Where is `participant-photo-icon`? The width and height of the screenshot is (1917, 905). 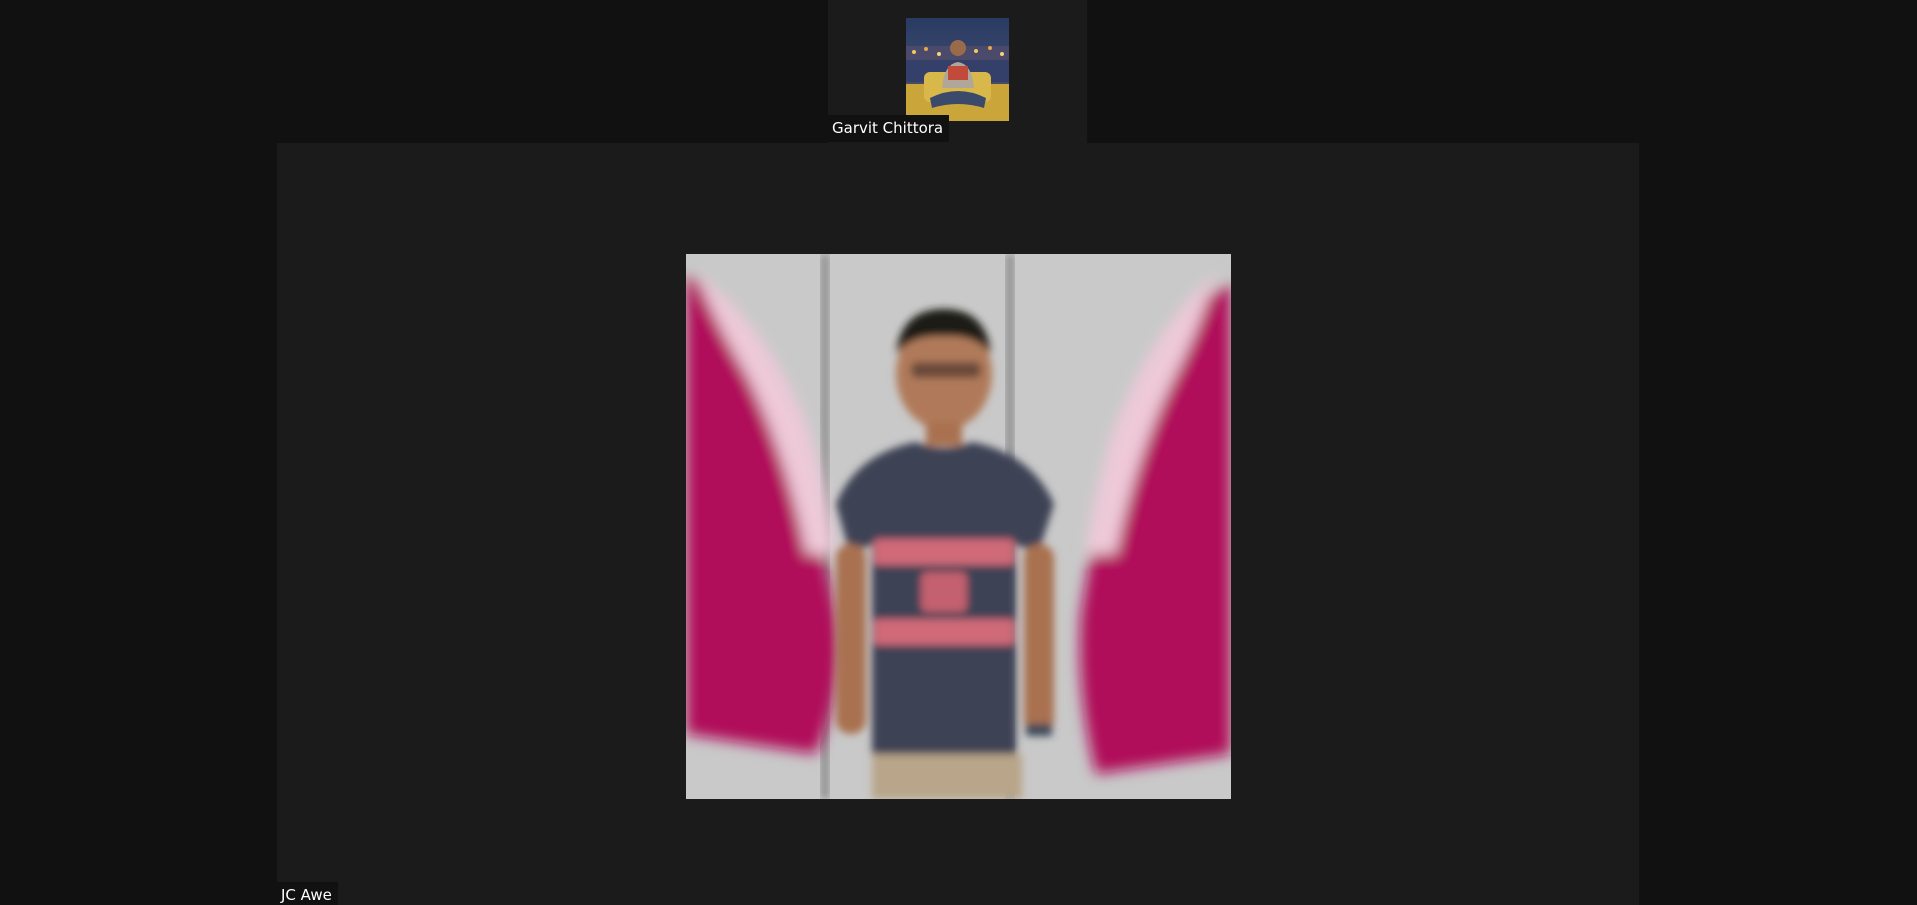
participant-photo-icon is located at coordinates (957, 69).